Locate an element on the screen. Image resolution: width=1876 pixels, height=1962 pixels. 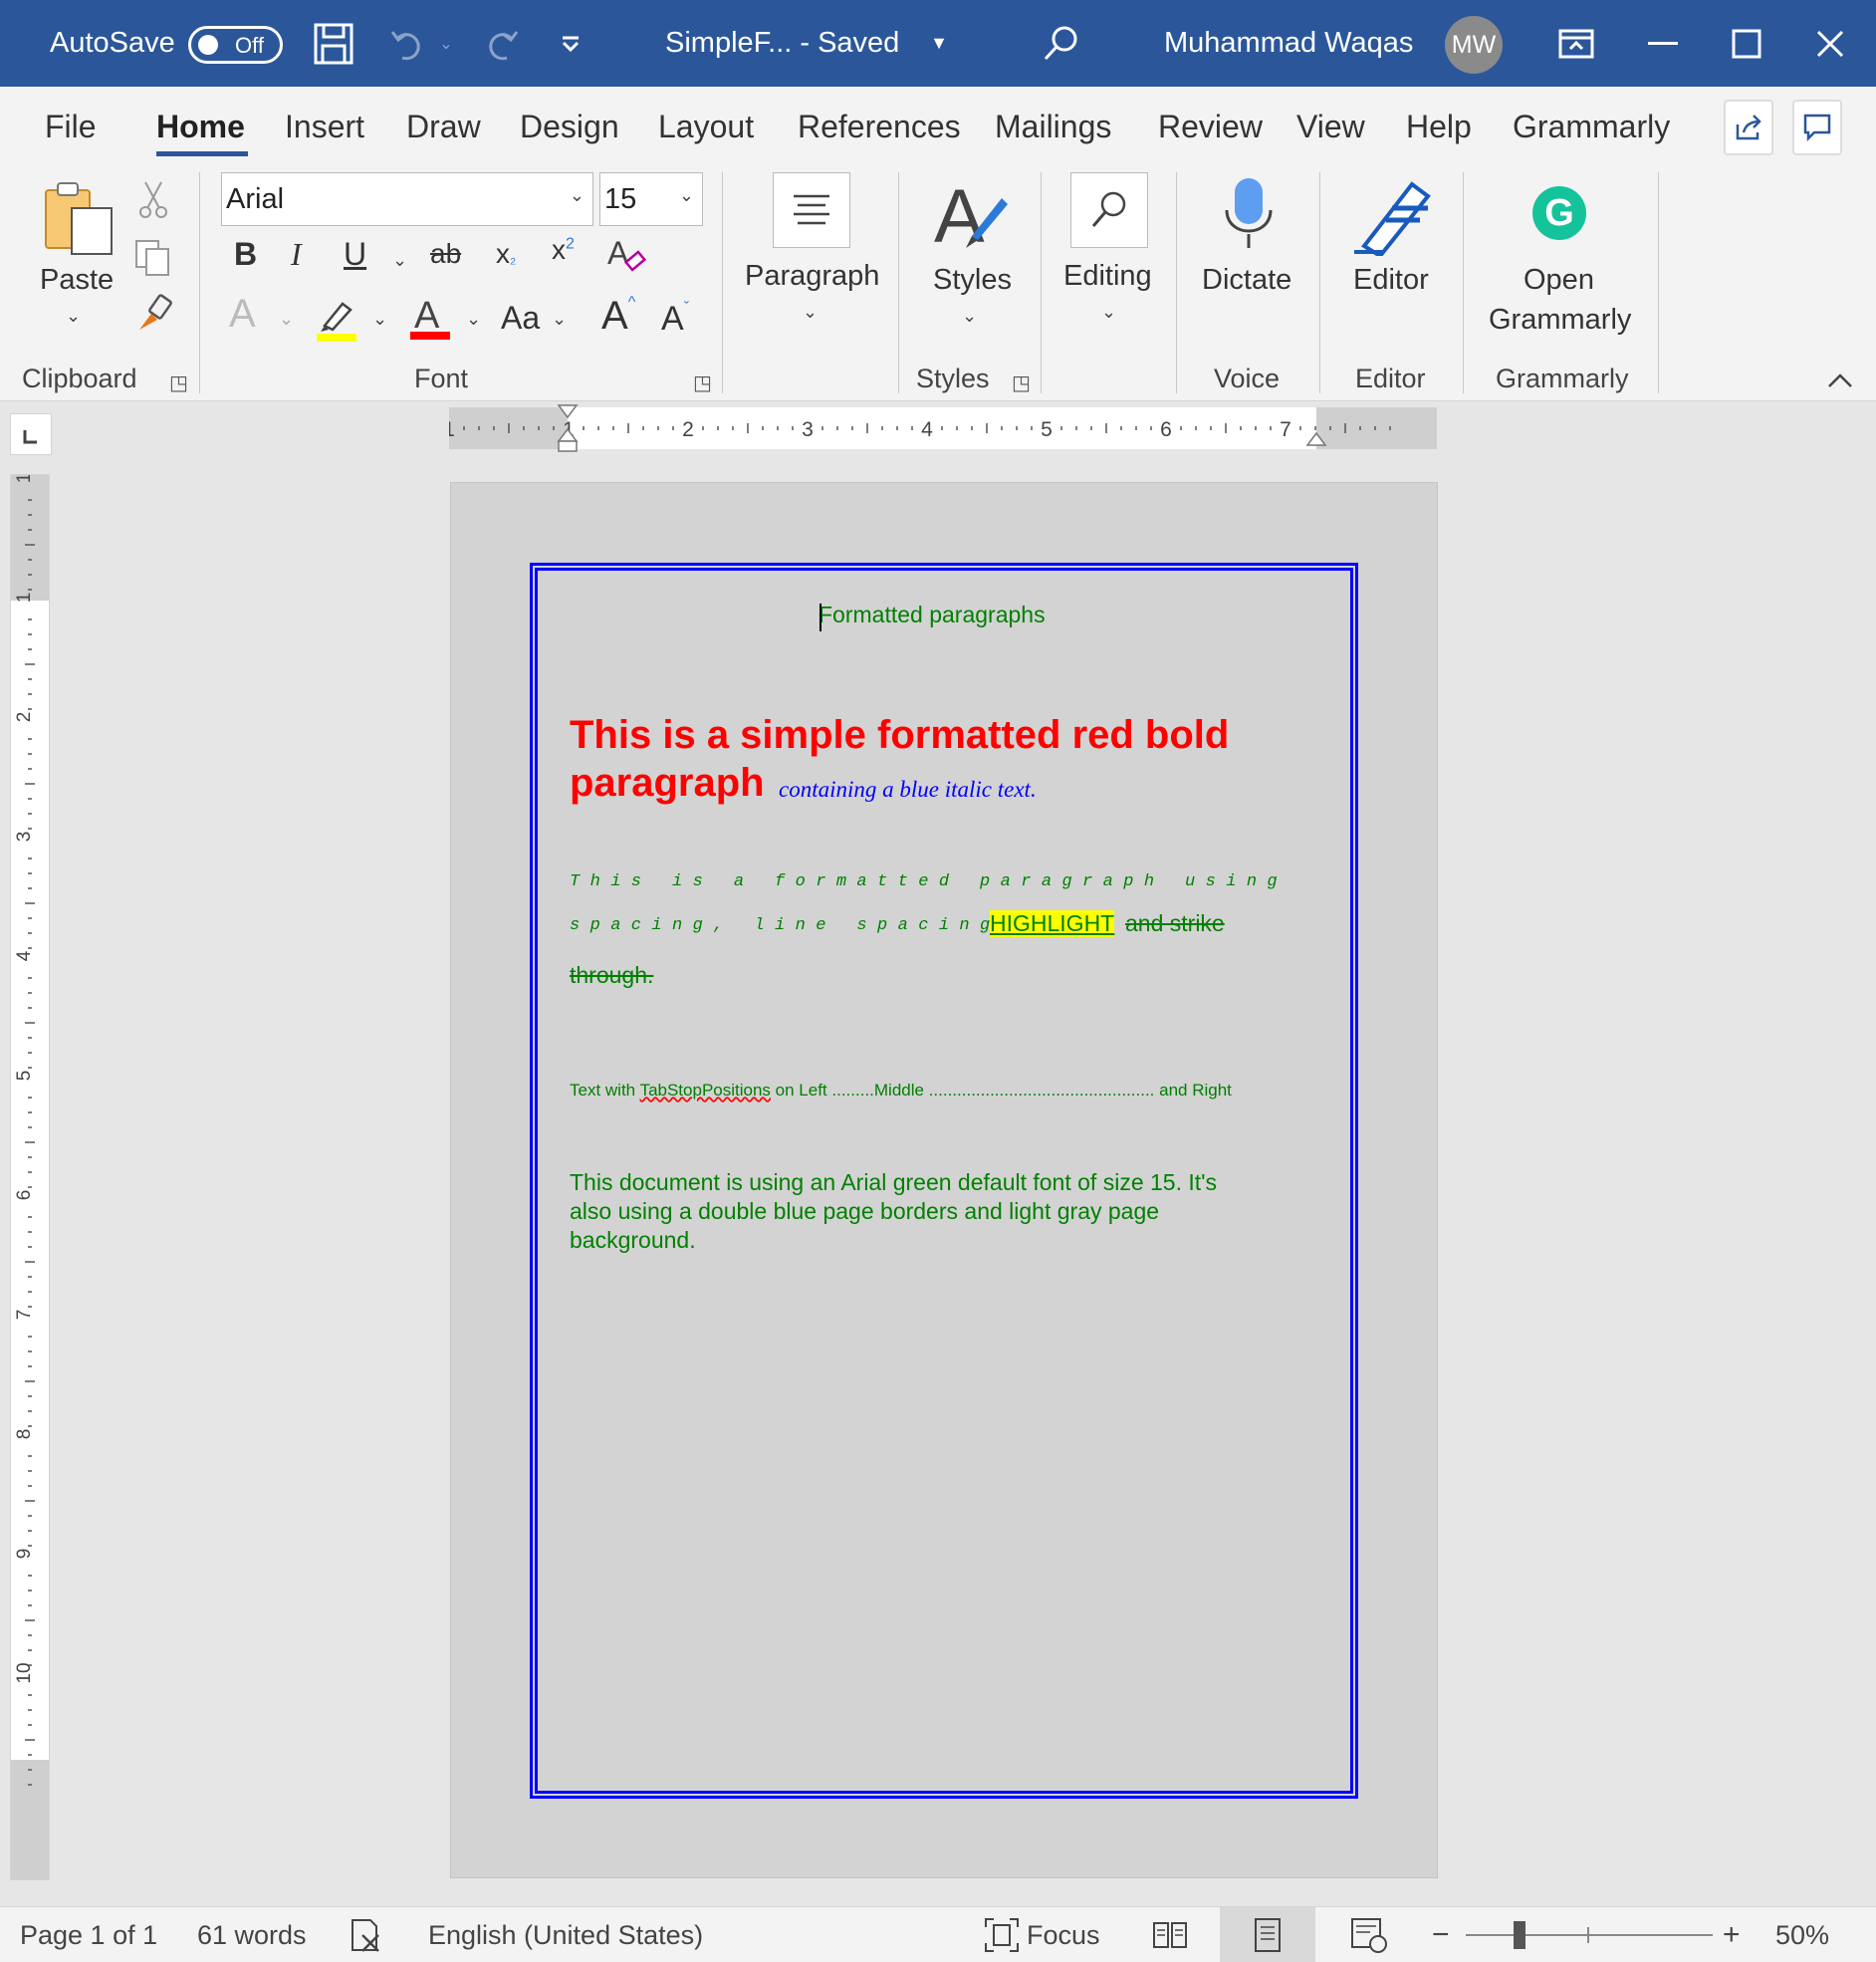
styles-label: Styles is located at coordinates (973, 280).